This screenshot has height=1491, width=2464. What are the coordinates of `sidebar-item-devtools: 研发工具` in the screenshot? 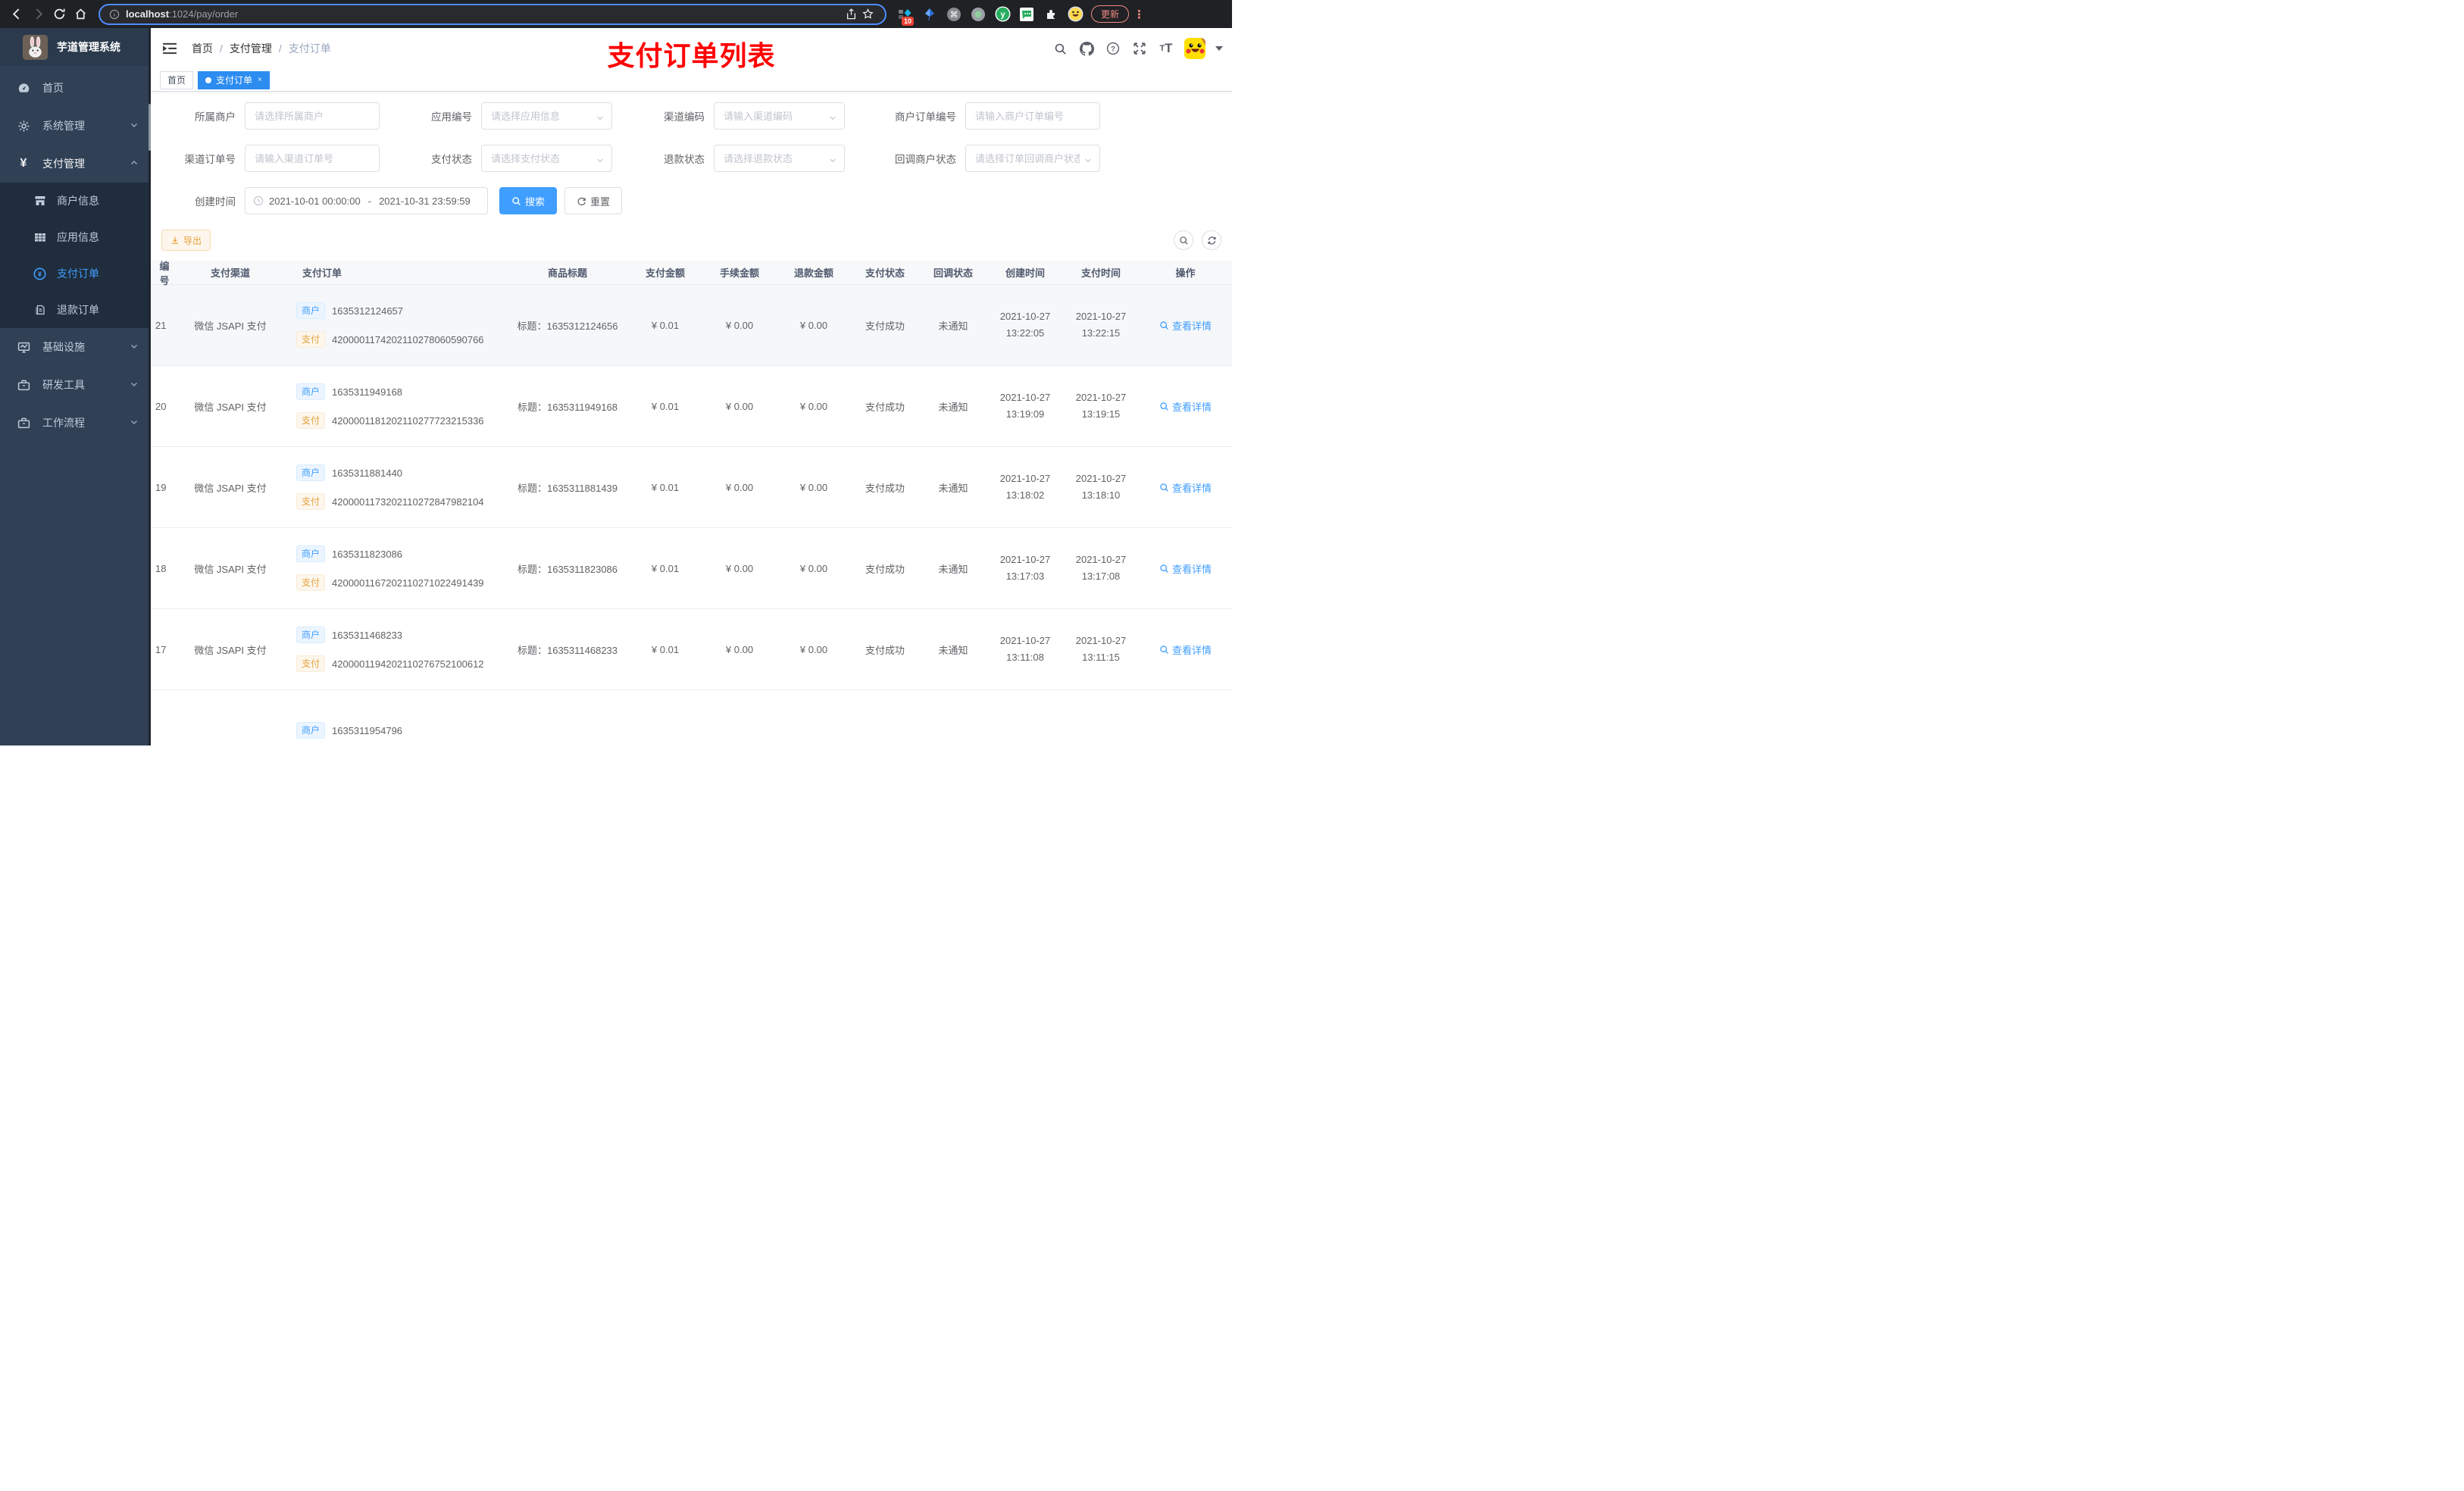 It's located at (75, 385).